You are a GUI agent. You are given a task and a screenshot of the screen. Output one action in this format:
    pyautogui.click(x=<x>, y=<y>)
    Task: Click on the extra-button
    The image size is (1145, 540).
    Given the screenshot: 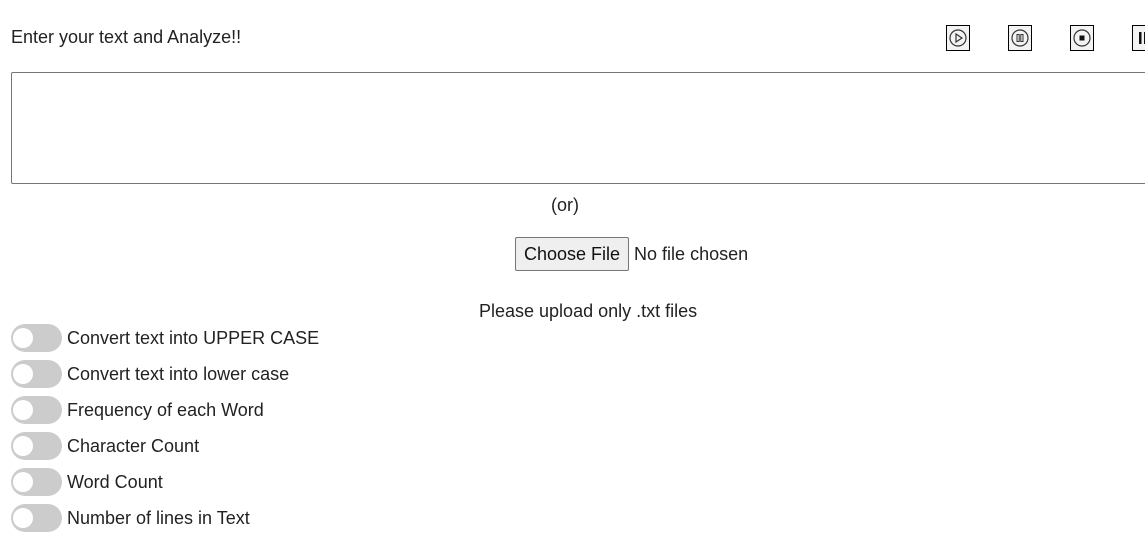 What is the action you would take?
    pyautogui.click(x=1138, y=38)
    